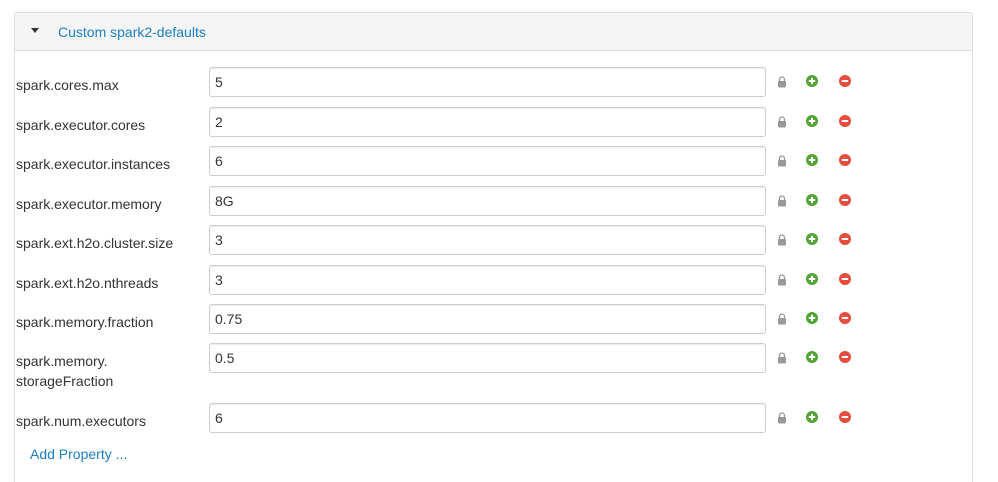 This screenshot has height=482, width=998. Describe the element at coordinates (493, 32) in the screenshot. I see `panel-header: Custom spark2-defaults` at that location.